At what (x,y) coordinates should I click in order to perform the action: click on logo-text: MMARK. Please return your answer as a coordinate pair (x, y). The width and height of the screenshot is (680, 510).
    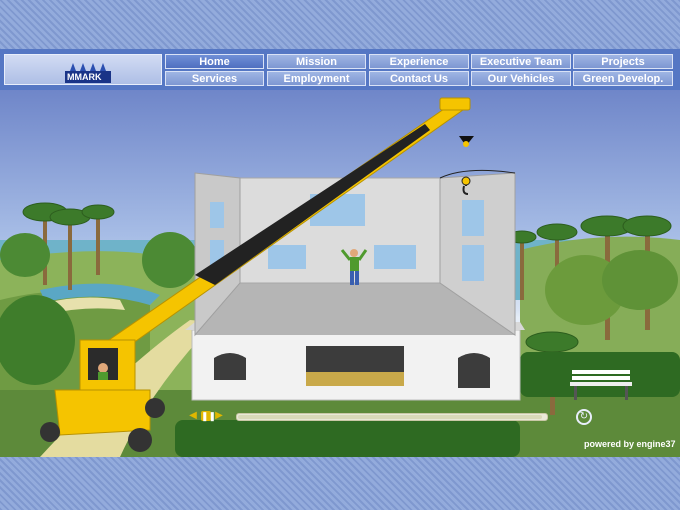
    Looking at the image, I should click on (84, 77).